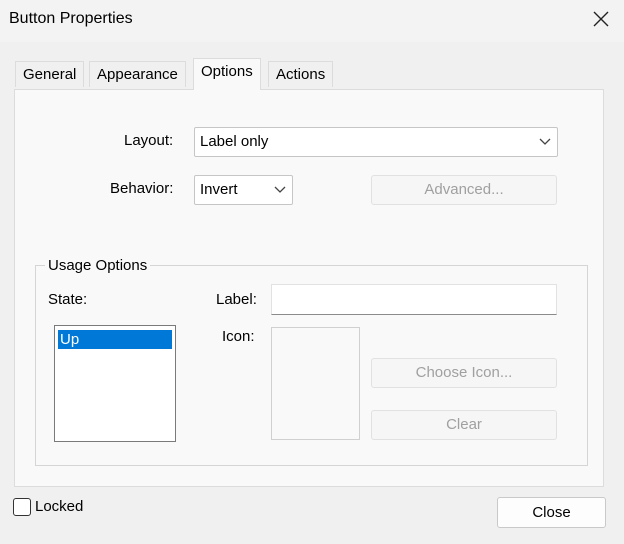  Describe the element at coordinates (243, 190) in the screenshot. I see `behavior-select: Invert` at that location.